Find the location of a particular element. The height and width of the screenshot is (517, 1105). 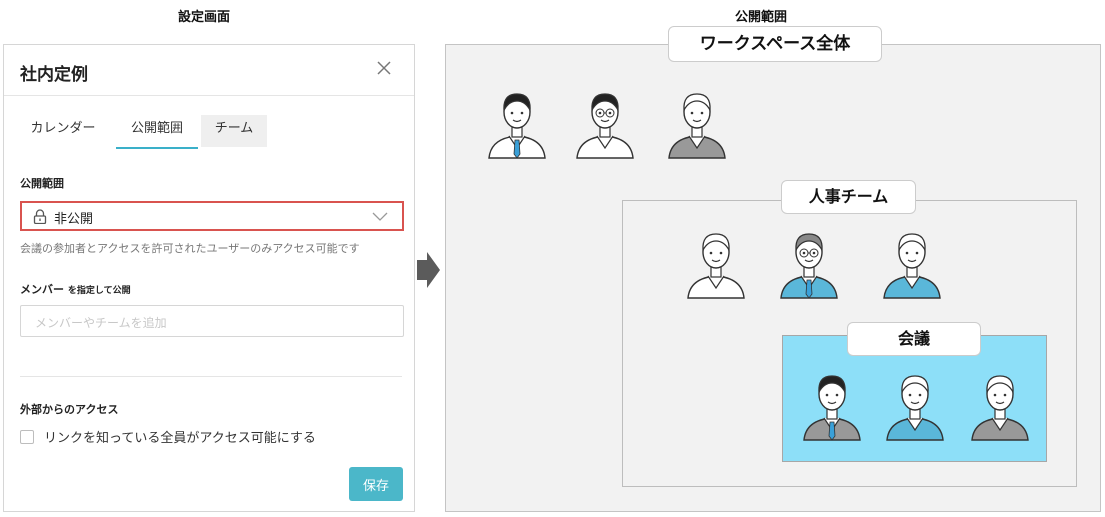

section-divider is located at coordinates (211, 376).